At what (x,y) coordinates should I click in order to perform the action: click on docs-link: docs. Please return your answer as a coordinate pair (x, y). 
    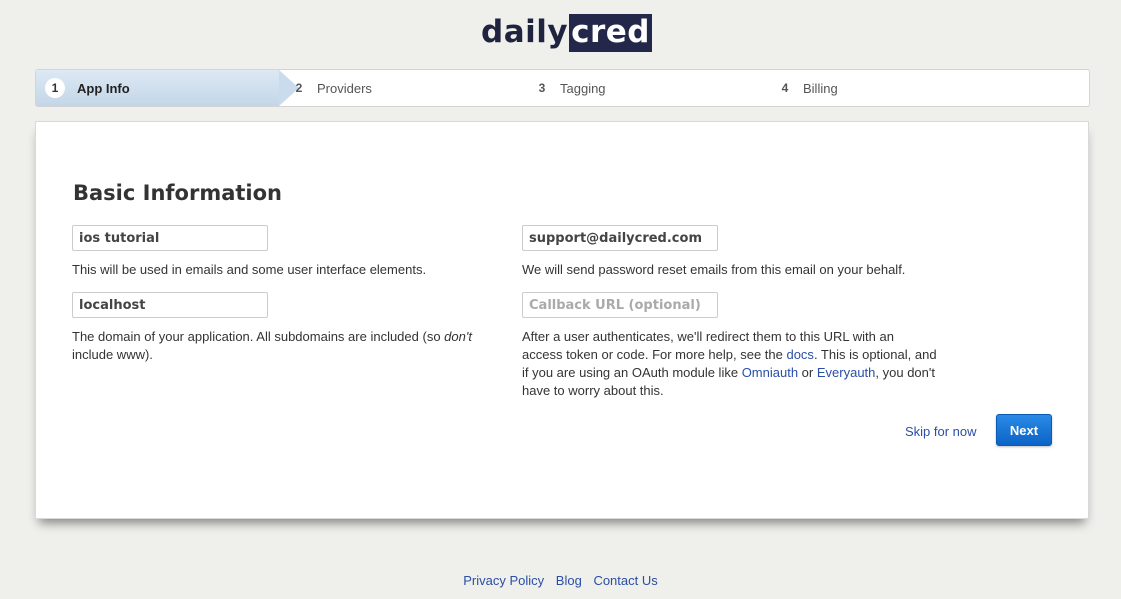
    Looking at the image, I should click on (799, 354).